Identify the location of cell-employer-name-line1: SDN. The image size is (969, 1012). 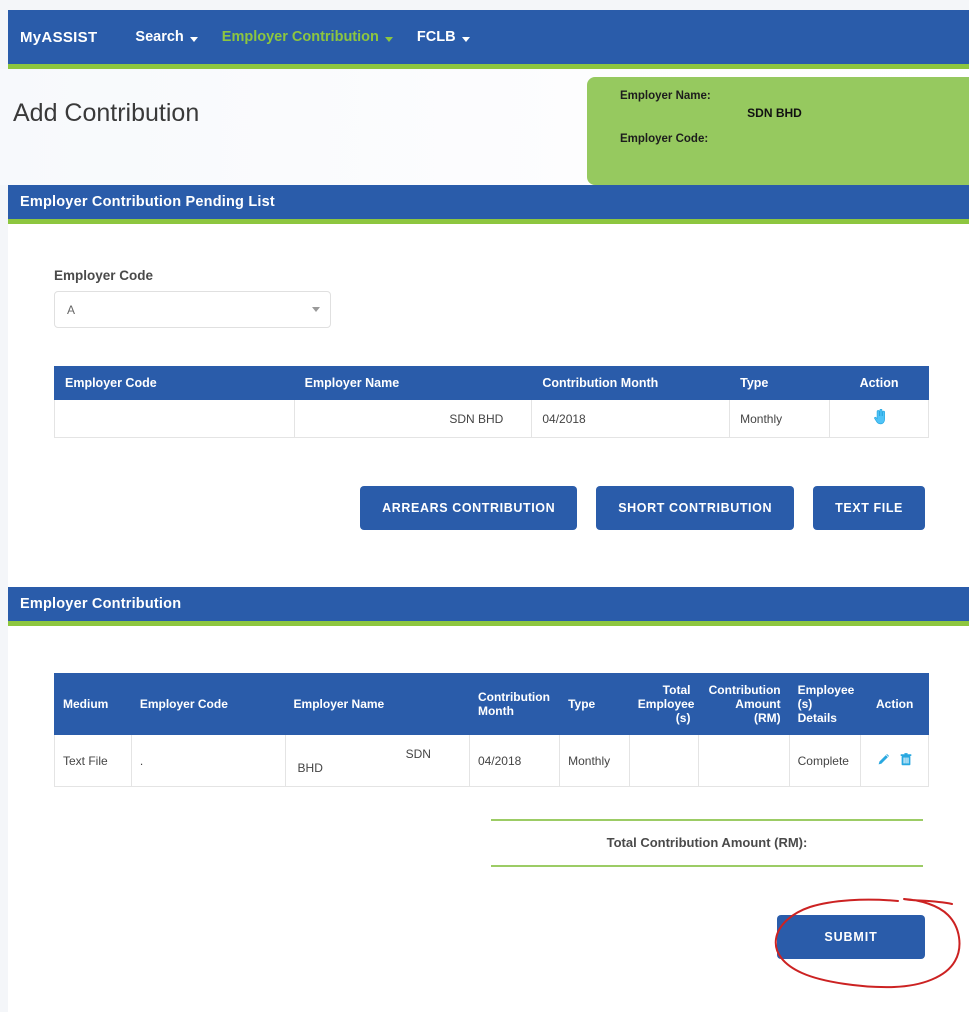
(418, 753).